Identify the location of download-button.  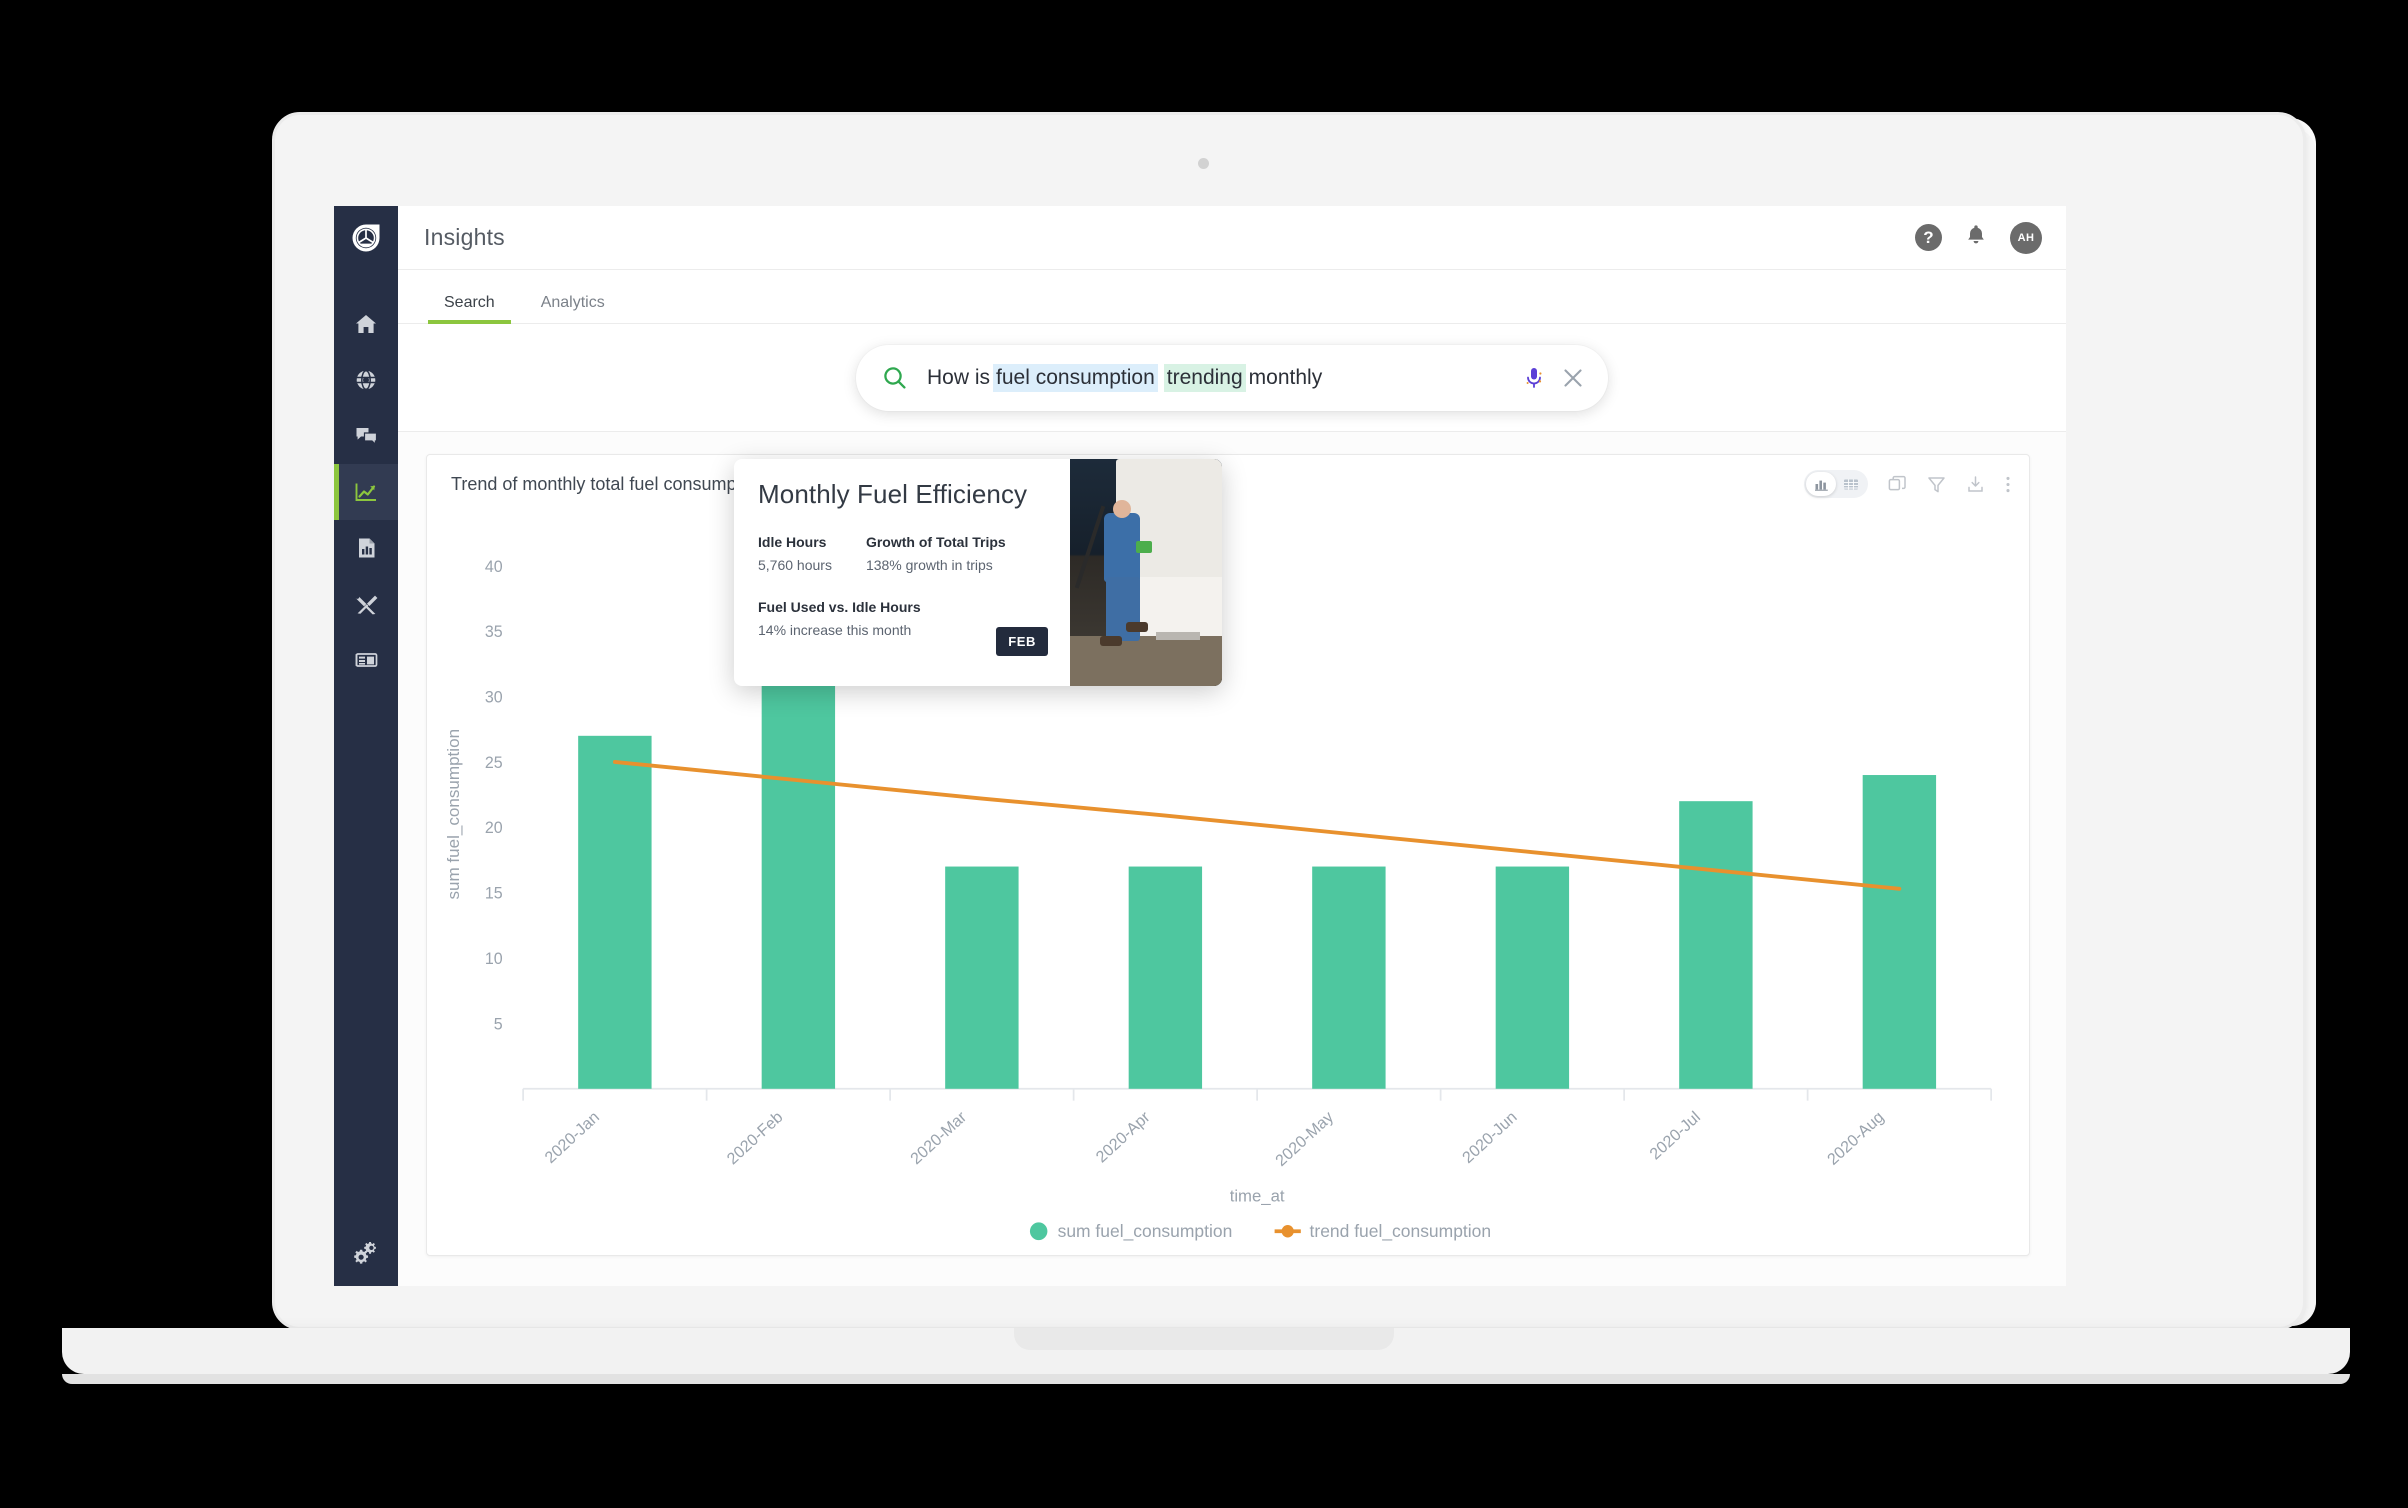
(1975, 484).